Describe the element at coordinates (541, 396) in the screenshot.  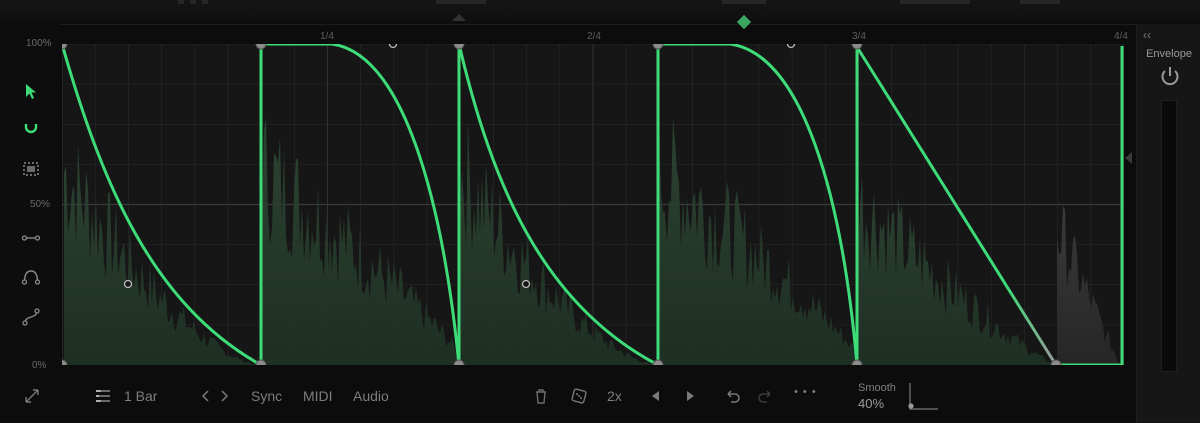
I see `trash-icon` at that location.